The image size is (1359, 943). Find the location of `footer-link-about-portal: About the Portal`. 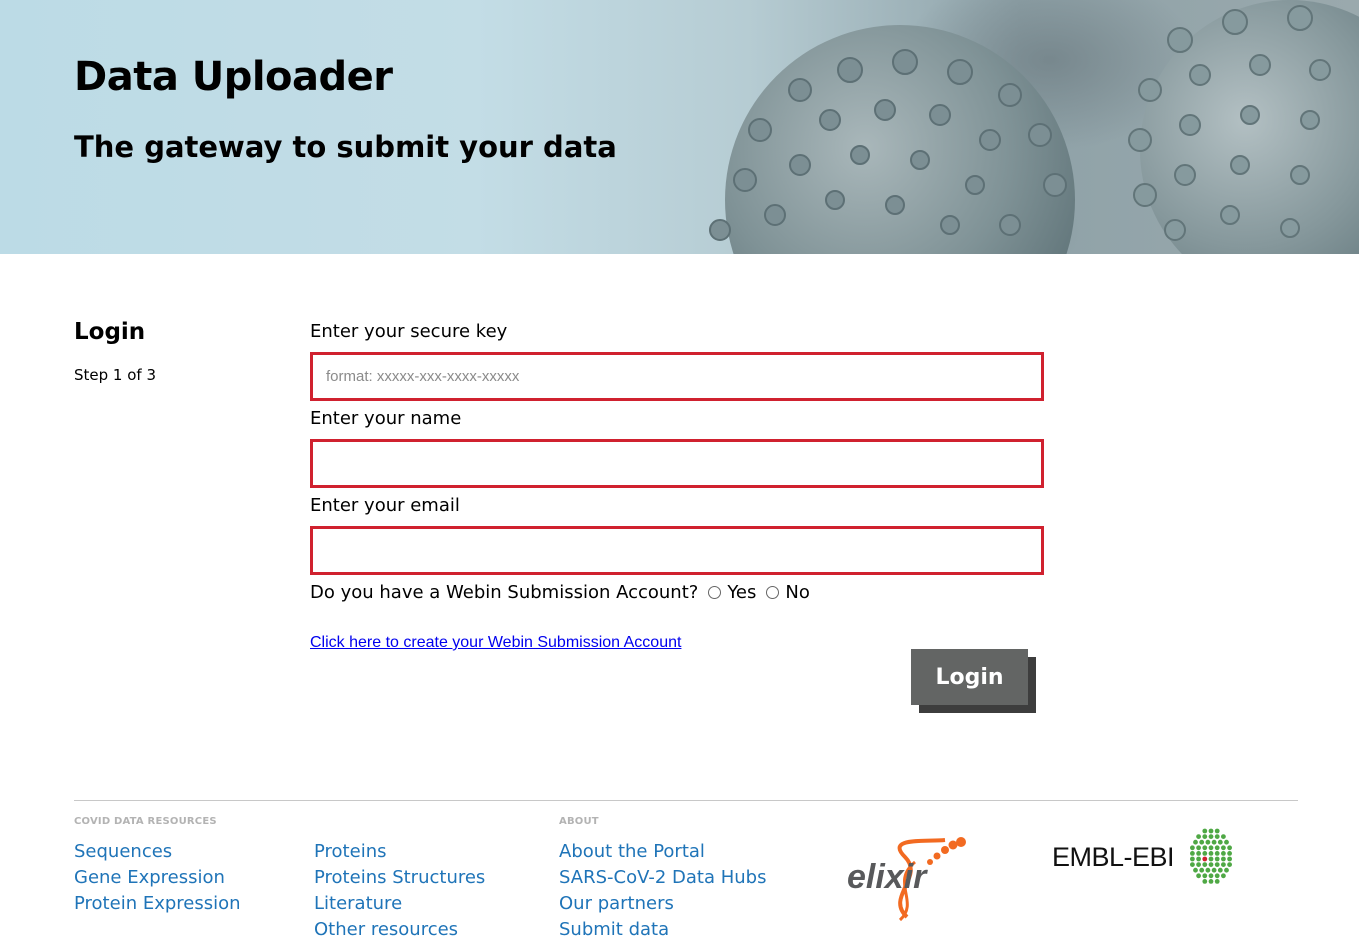

footer-link-about-portal: About the Portal is located at coordinates (662, 852).